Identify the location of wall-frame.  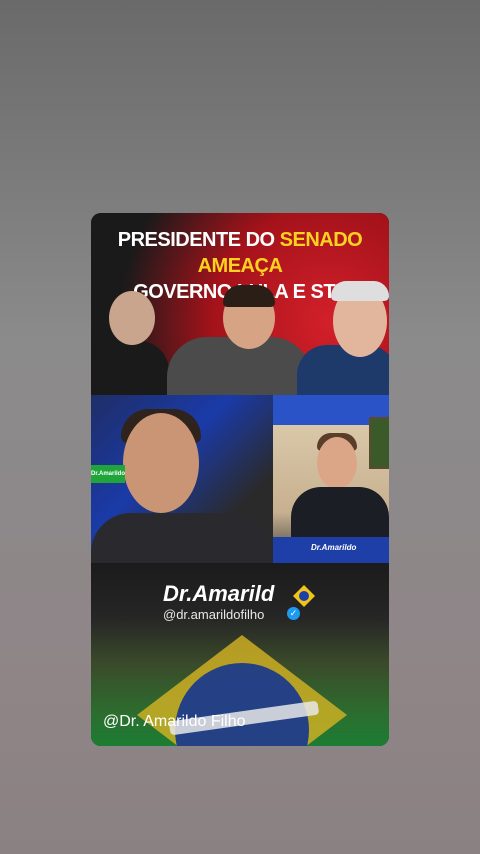
(379, 443).